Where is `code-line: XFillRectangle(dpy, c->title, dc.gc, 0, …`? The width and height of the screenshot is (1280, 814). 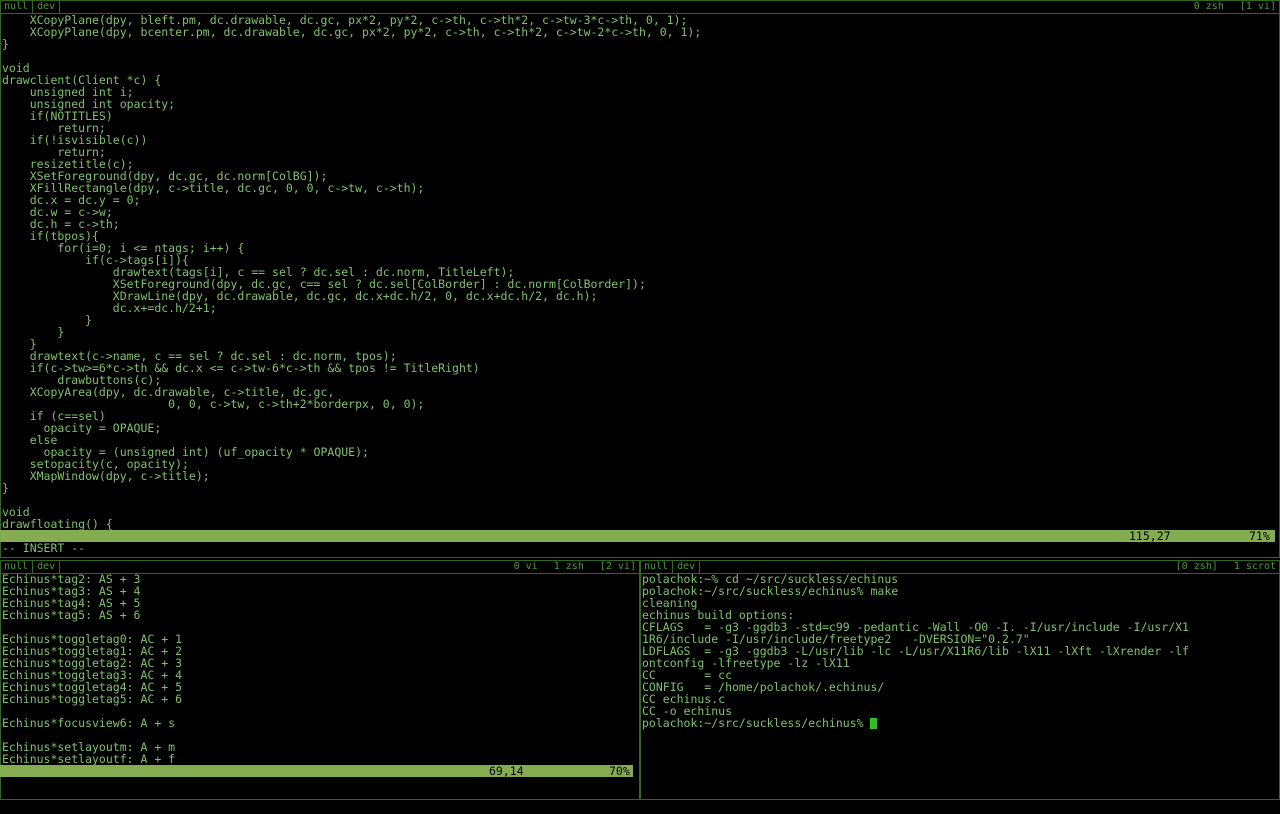 code-line: XFillRectangle(dpy, c->title, dc.gc, 0, … is located at coordinates (213, 188).